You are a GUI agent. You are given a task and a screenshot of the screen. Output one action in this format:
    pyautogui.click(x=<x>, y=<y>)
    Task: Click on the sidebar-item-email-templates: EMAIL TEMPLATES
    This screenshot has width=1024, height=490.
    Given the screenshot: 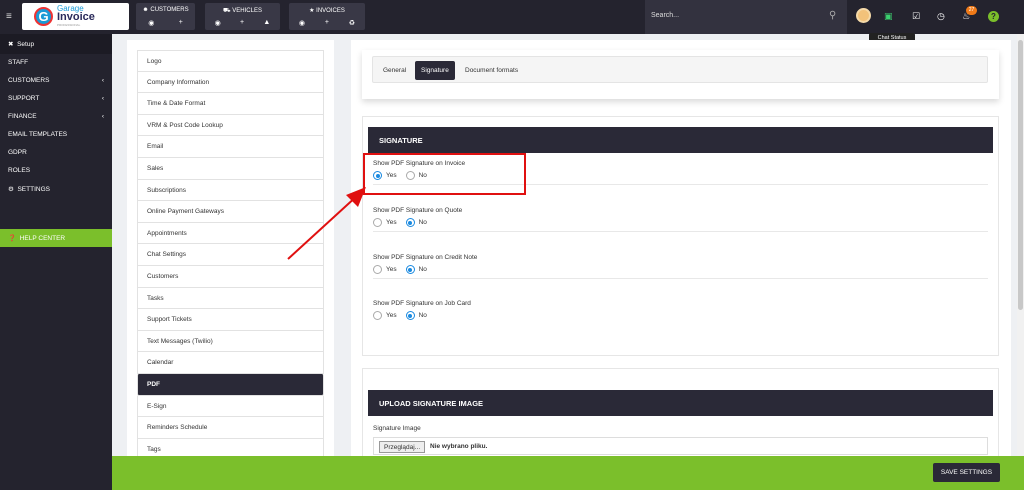 What is the action you would take?
    pyautogui.click(x=56, y=135)
    